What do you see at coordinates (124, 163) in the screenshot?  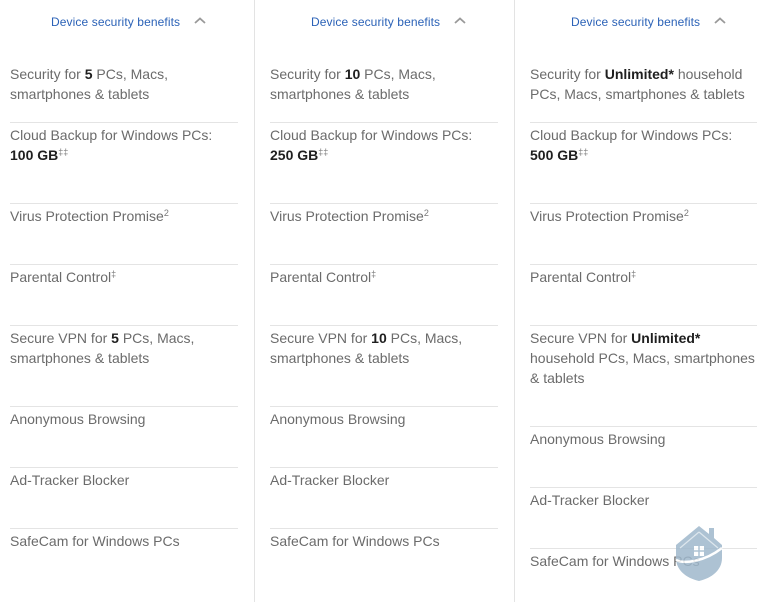 I see `feature-row-cloud-backup: Cloud Backup for Windows PCs: 100 GB‡‡` at bounding box center [124, 163].